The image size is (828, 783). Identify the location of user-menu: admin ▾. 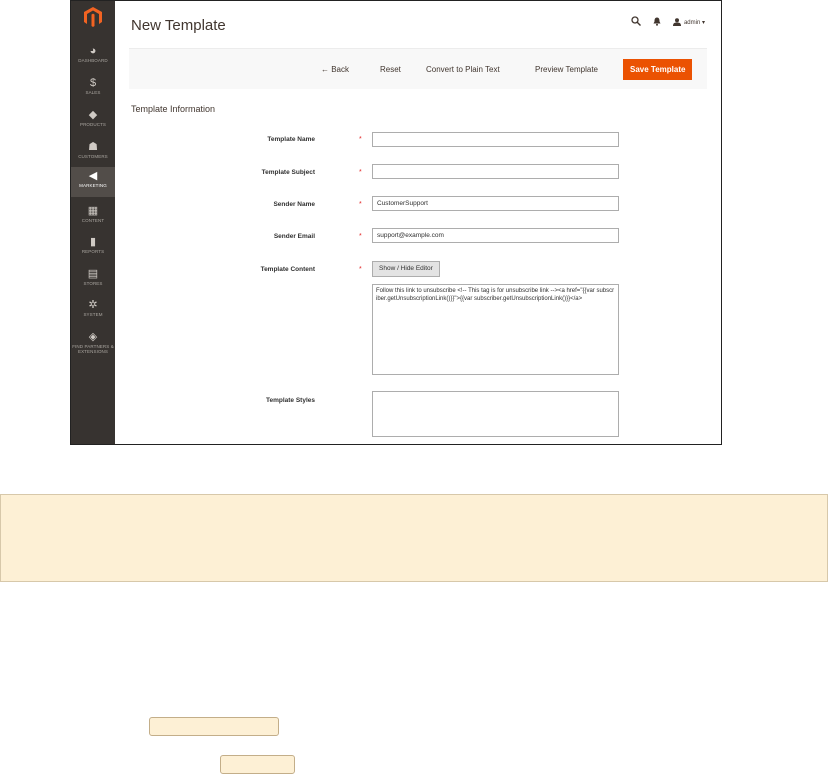
(688, 22).